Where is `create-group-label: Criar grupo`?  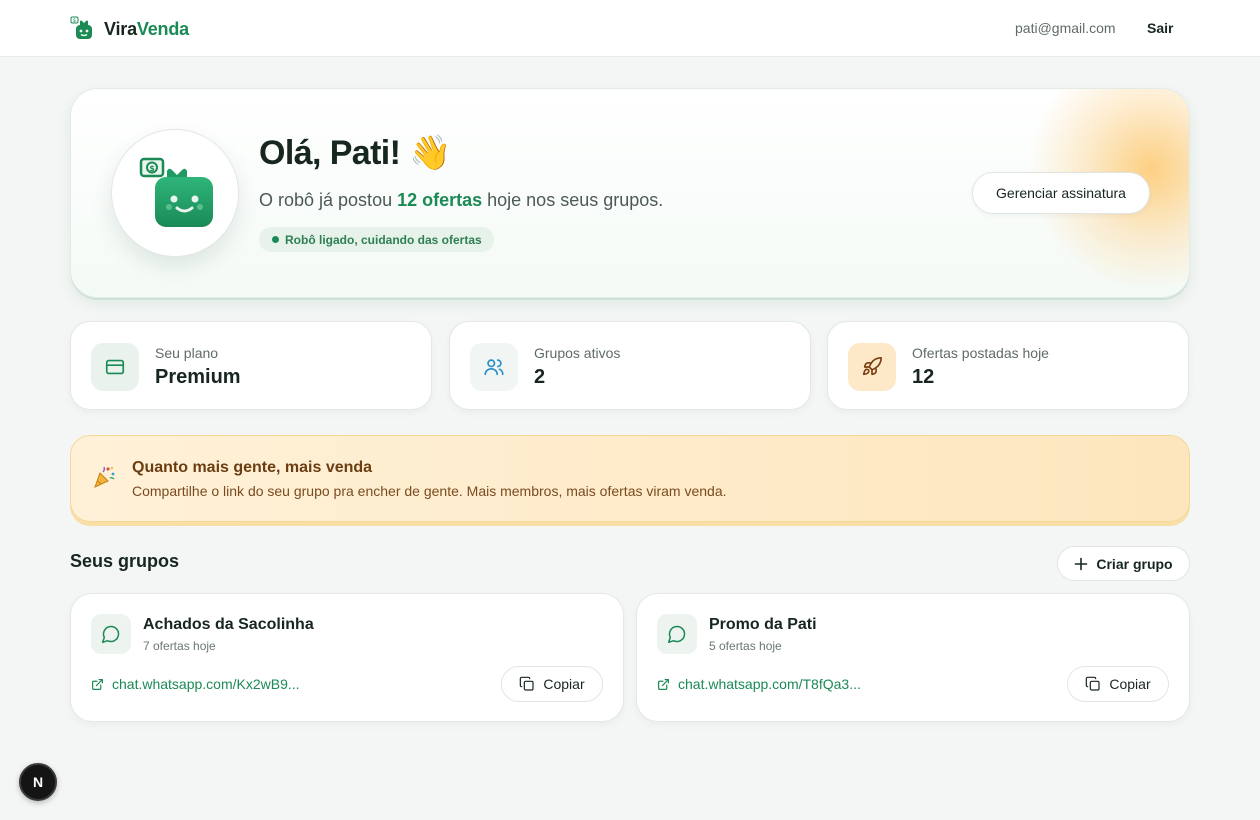
create-group-label: Criar grupo is located at coordinates (1134, 563).